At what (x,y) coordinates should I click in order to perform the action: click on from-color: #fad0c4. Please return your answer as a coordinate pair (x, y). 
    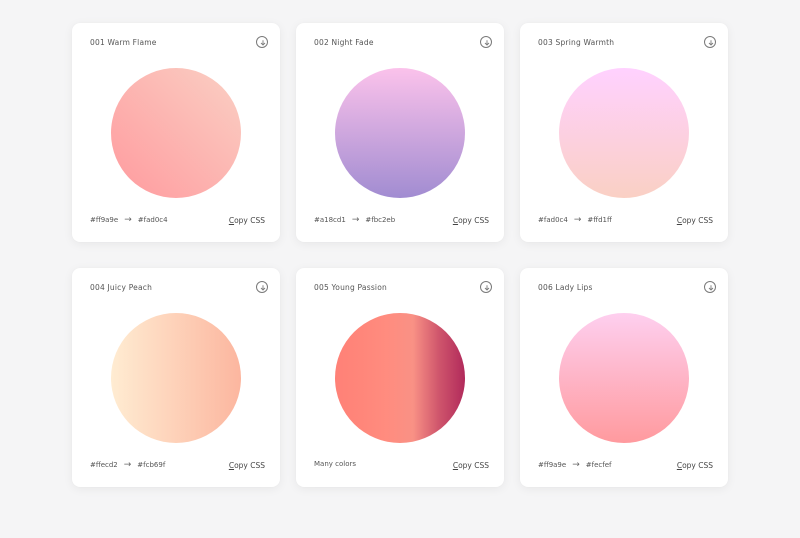
    Looking at the image, I should click on (553, 220).